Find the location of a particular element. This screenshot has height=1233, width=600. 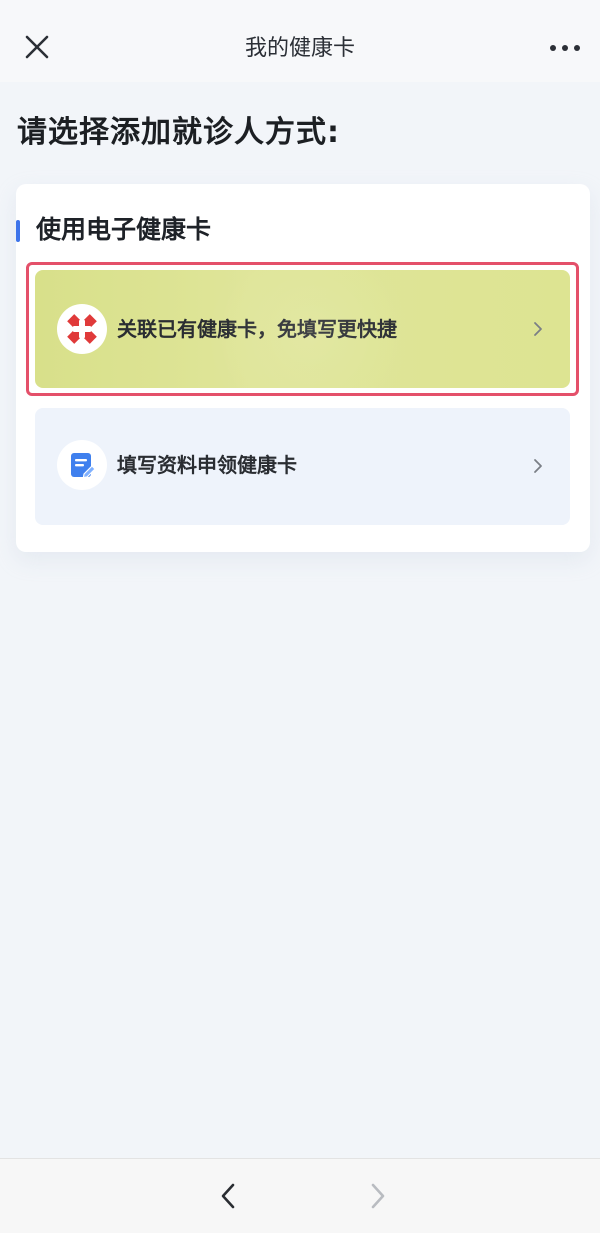

highlight-frame is located at coordinates (302, 329).